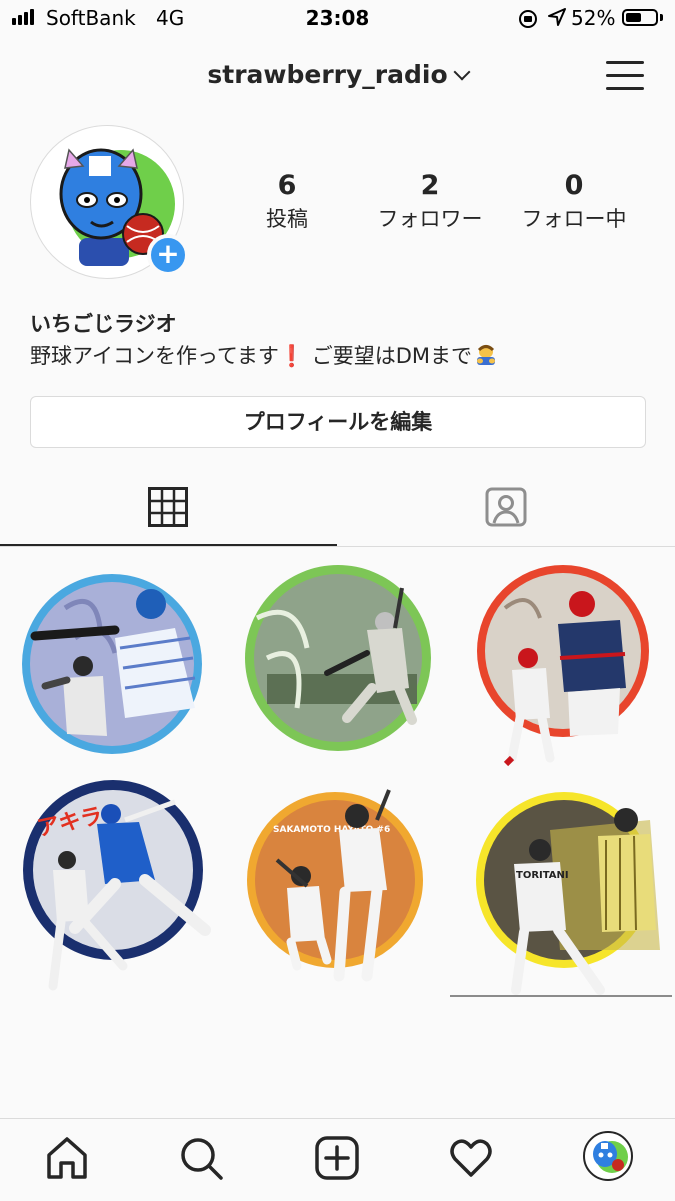  Describe the element at coordinates (542, 875) in the screenshot. I see `post-caption-text: TORITANI` at that location.